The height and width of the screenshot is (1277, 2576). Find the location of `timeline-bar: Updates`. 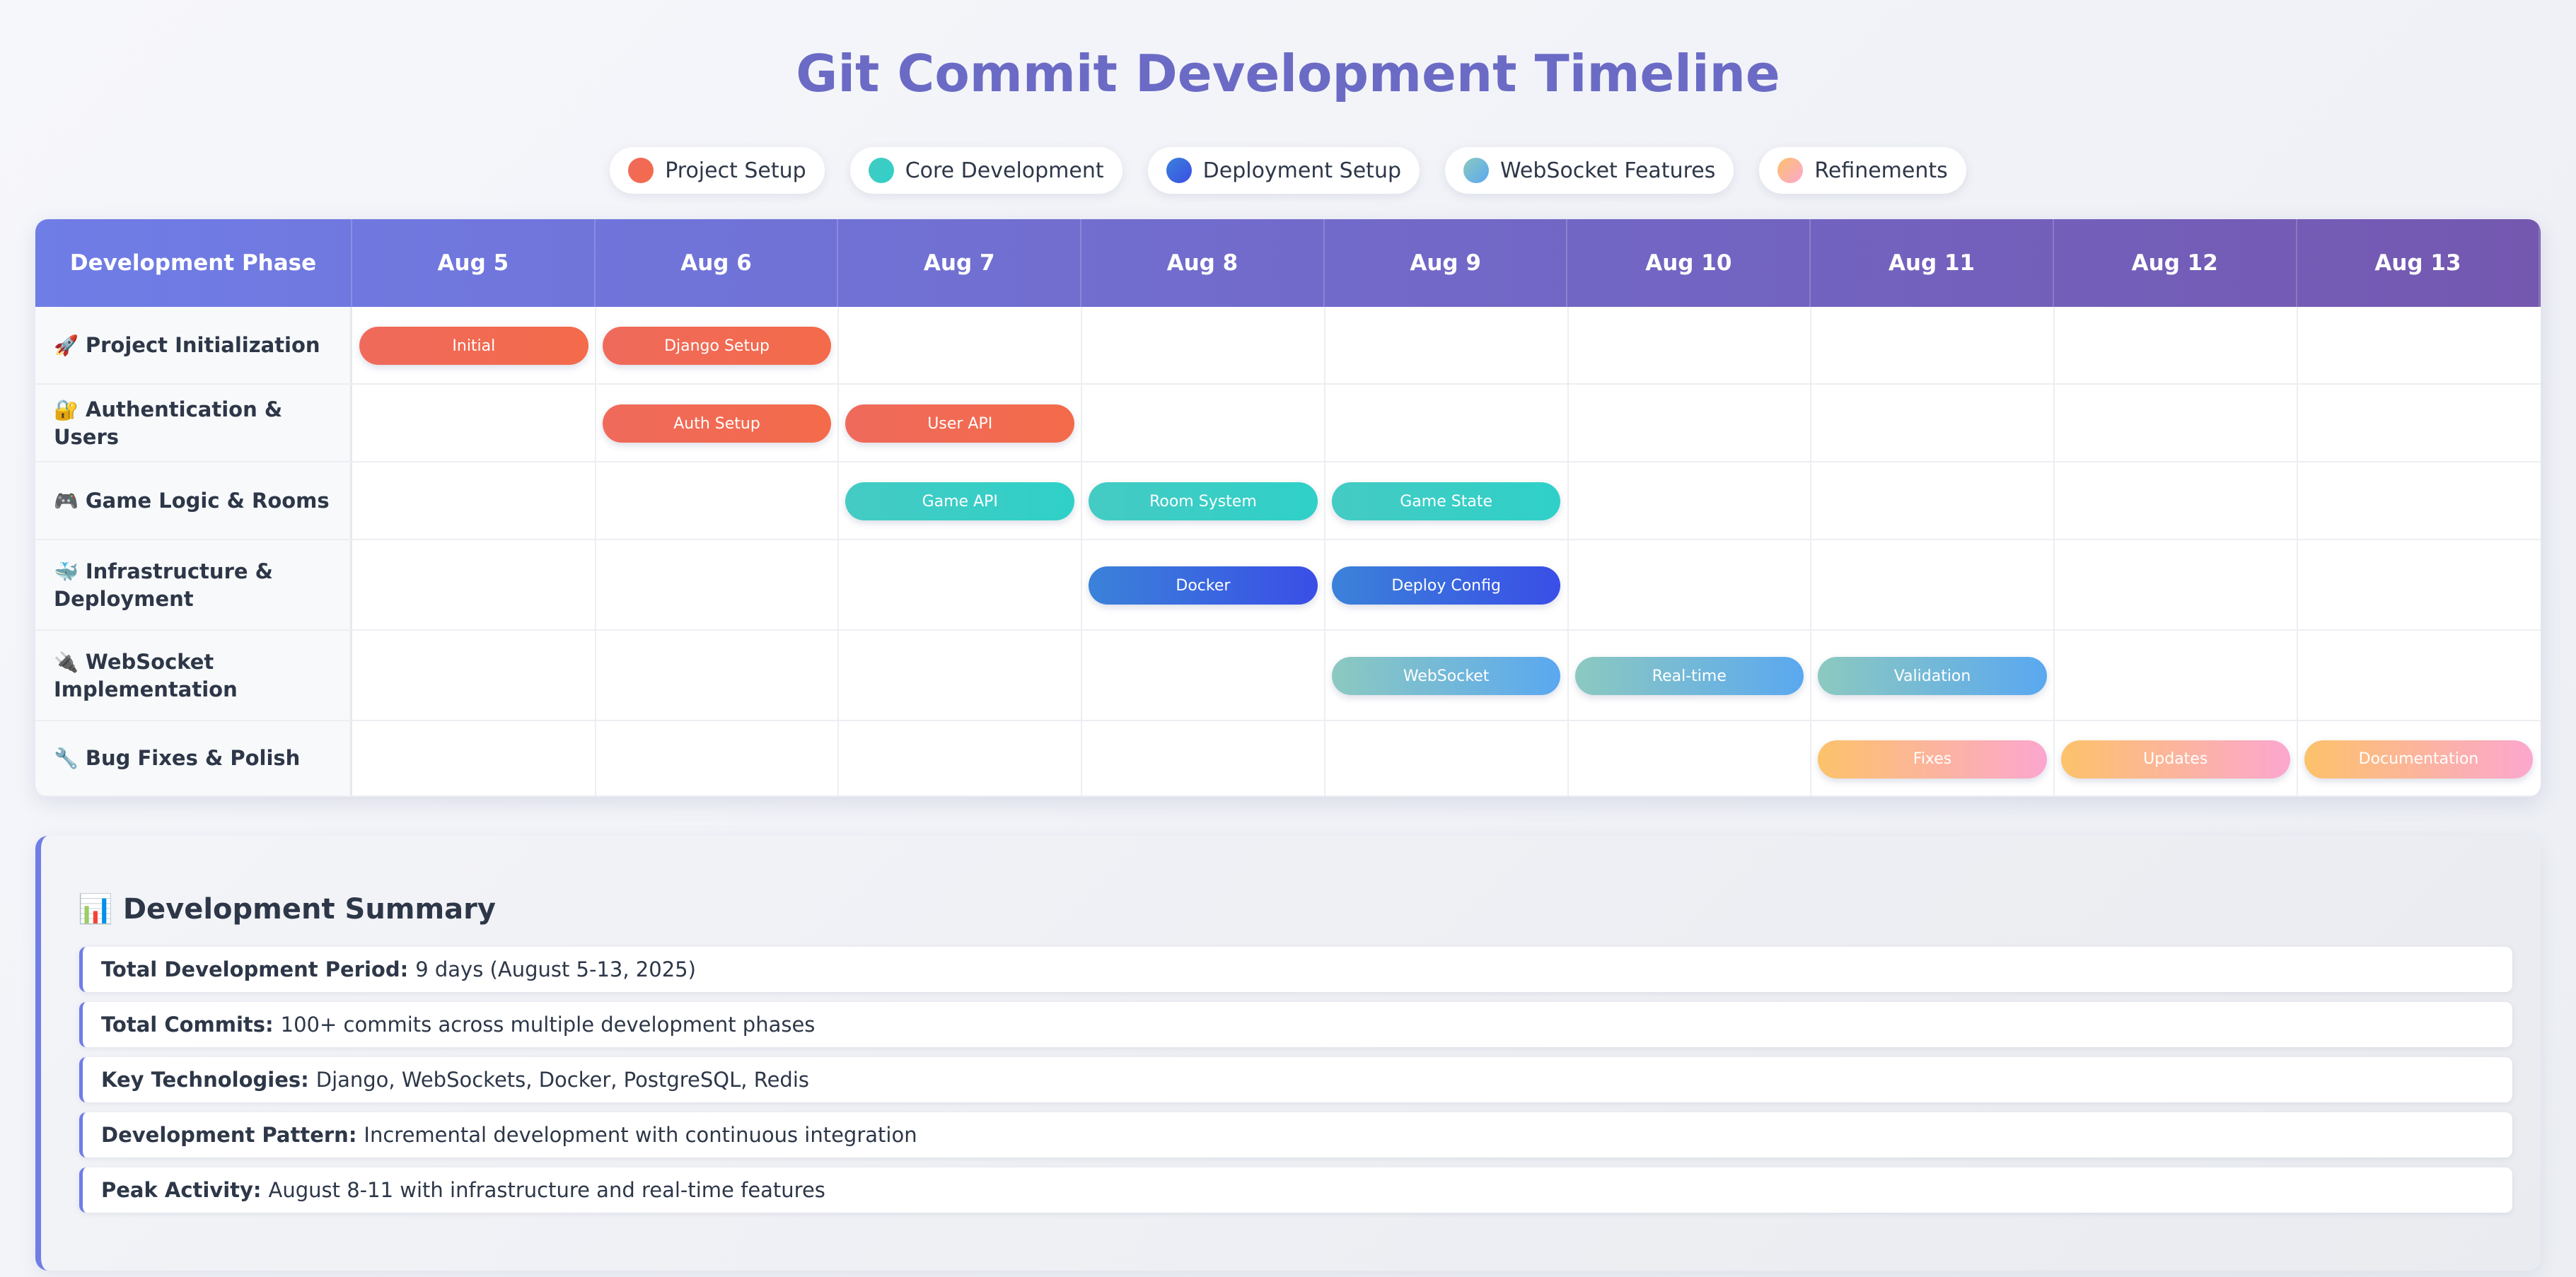

timeline-bar: Updates is located at coordinates (2175, 759).